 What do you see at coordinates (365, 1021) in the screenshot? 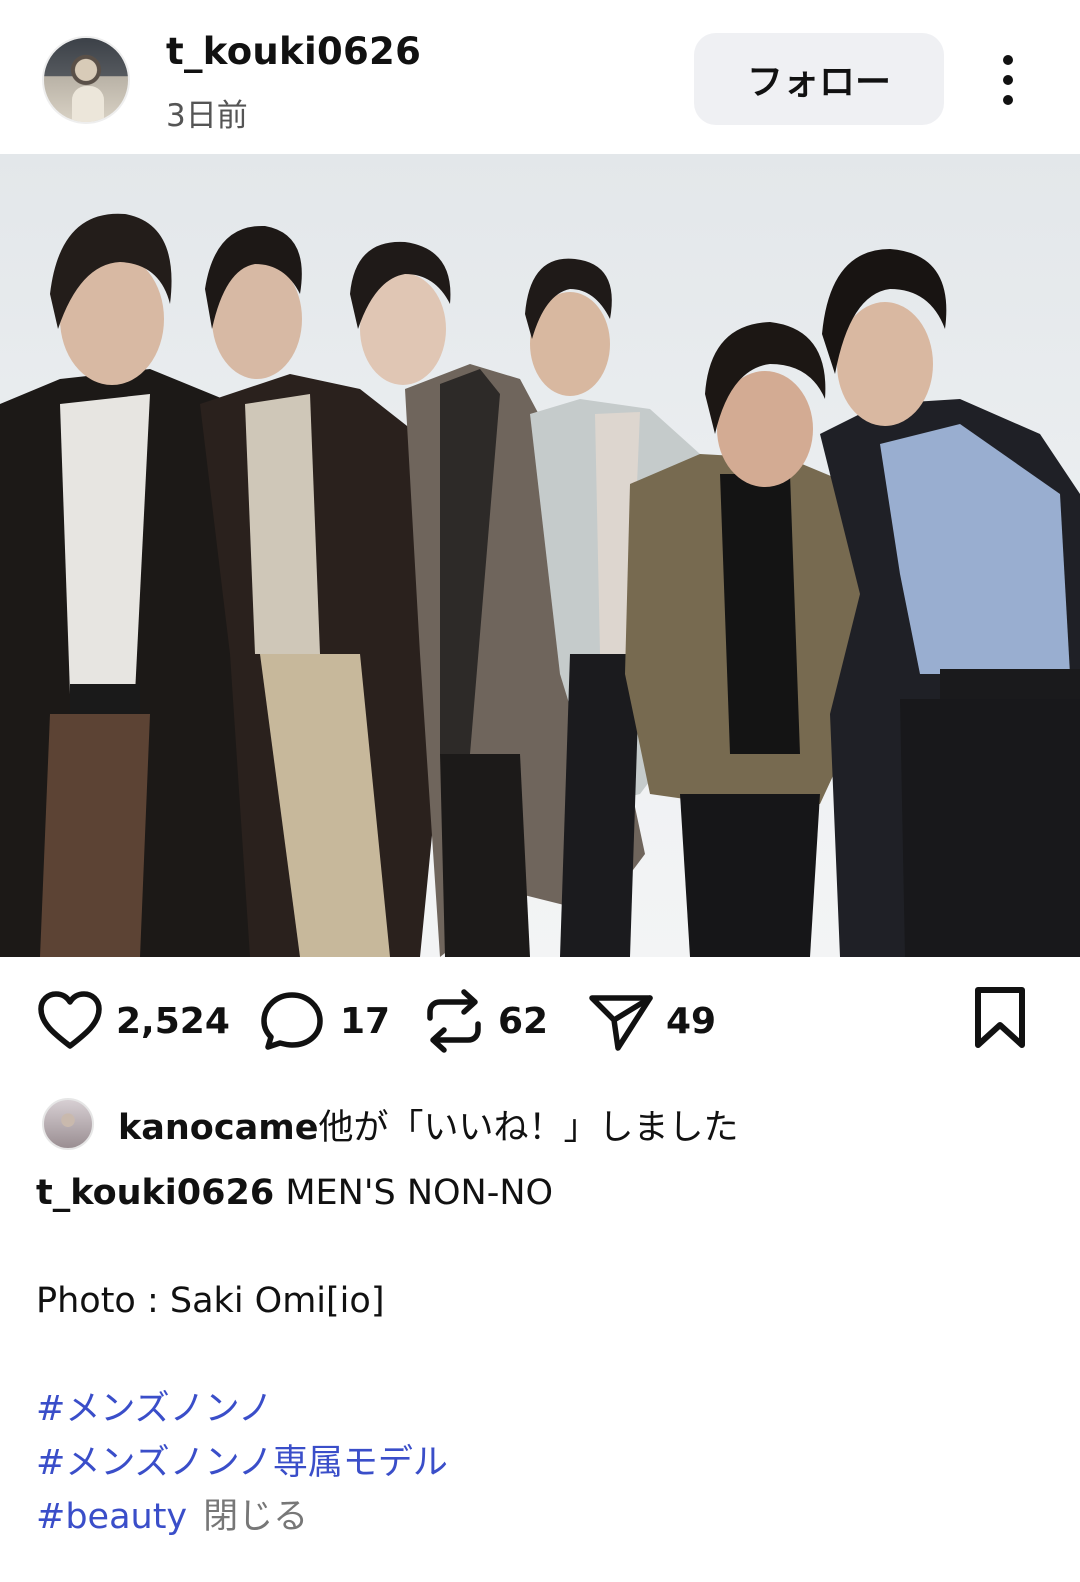
I see `comment-count: 17` at bounding box center [365, 1021].